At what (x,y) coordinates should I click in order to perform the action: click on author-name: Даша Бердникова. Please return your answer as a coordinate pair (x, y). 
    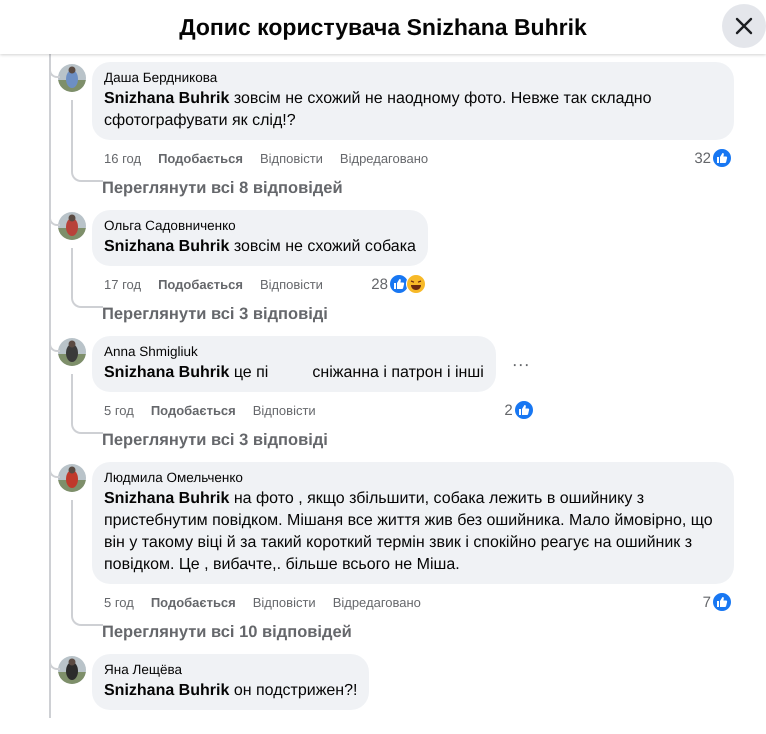
    Looking at the image, I should click on (413, 77).